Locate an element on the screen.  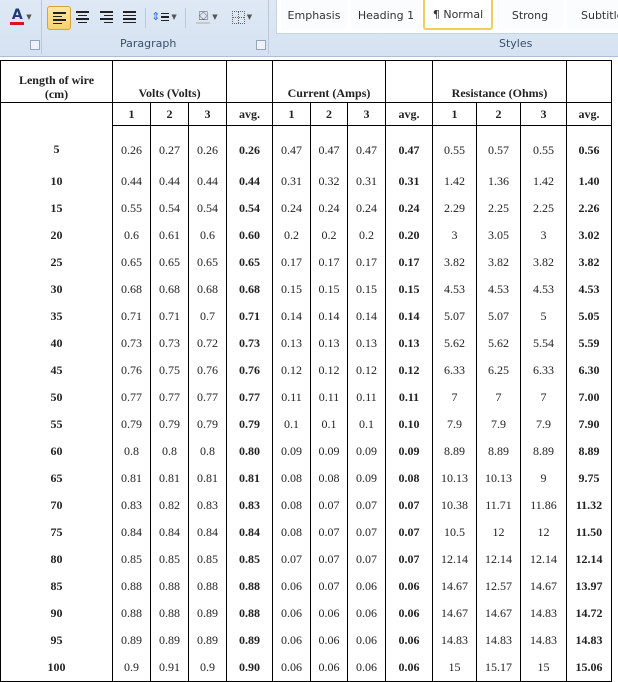
resistance-avg-cell: 2.26 is located at coordinates (589, 208).